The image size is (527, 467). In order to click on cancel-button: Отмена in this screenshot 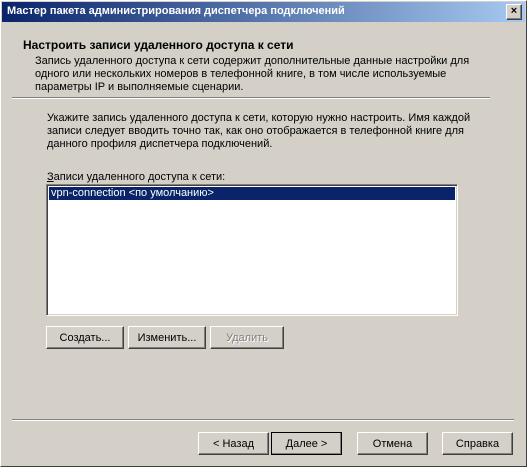, I will do `click(392, 443)`.